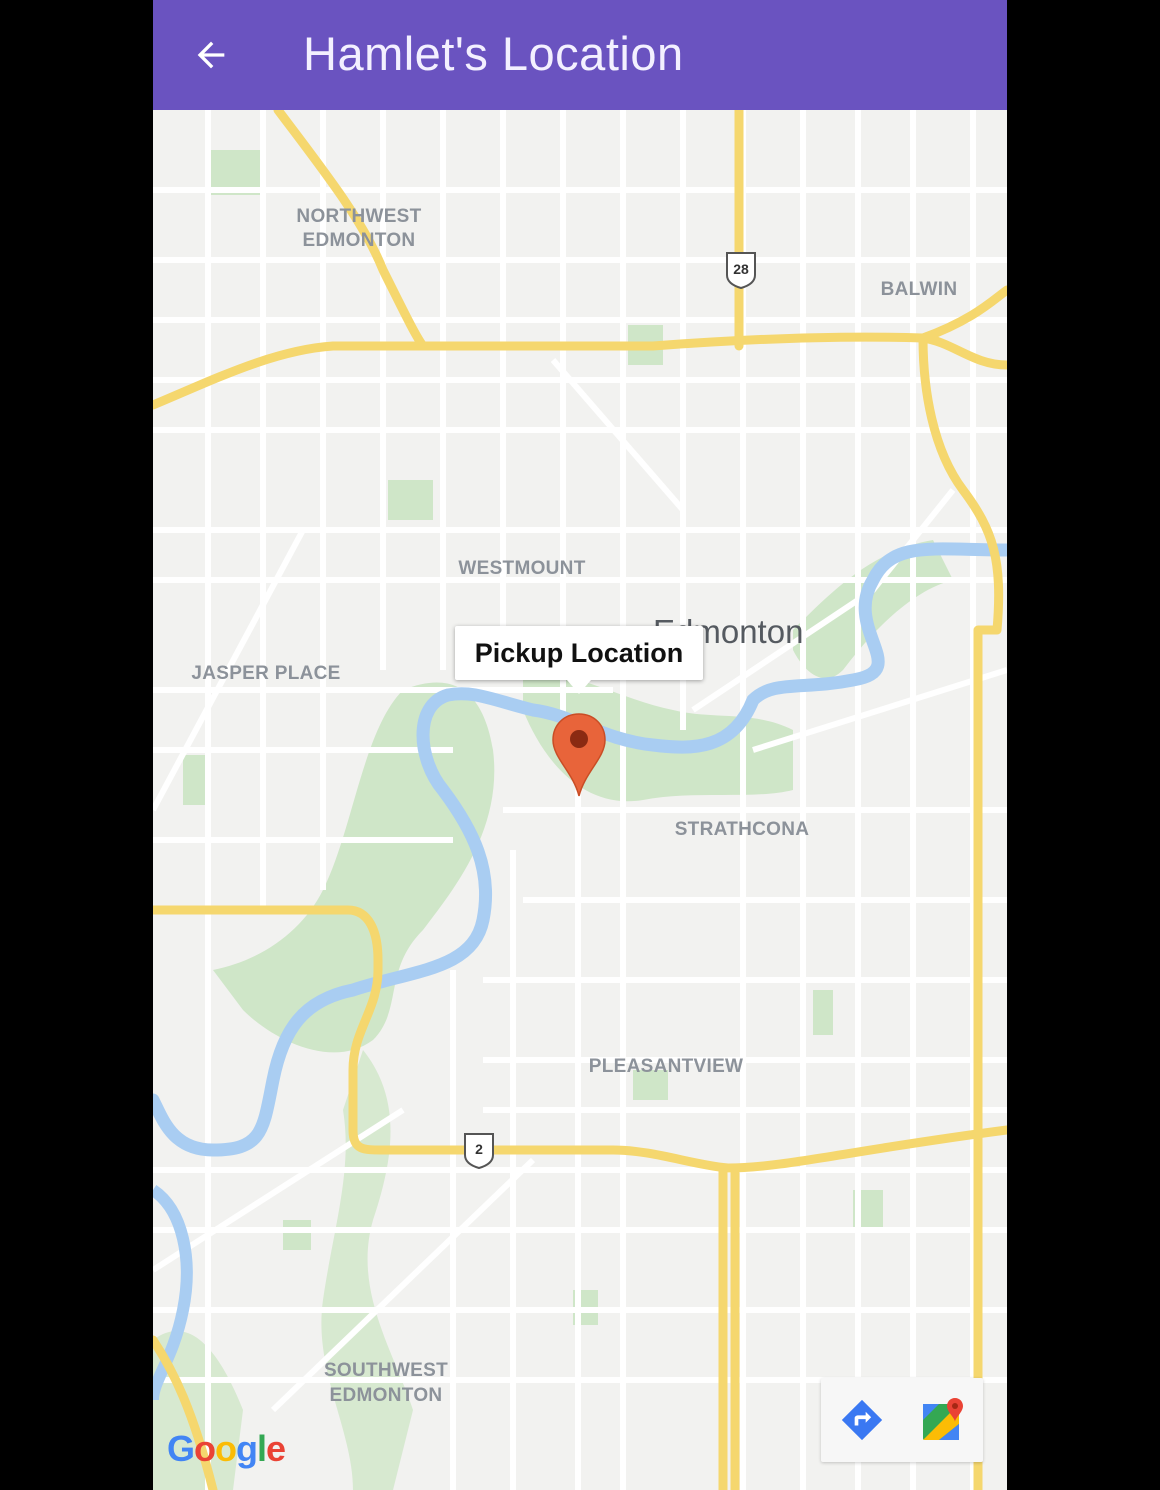 This screenshot has height=1490, width=1160. I want to click on map-toolbar, so click(902, 1420).